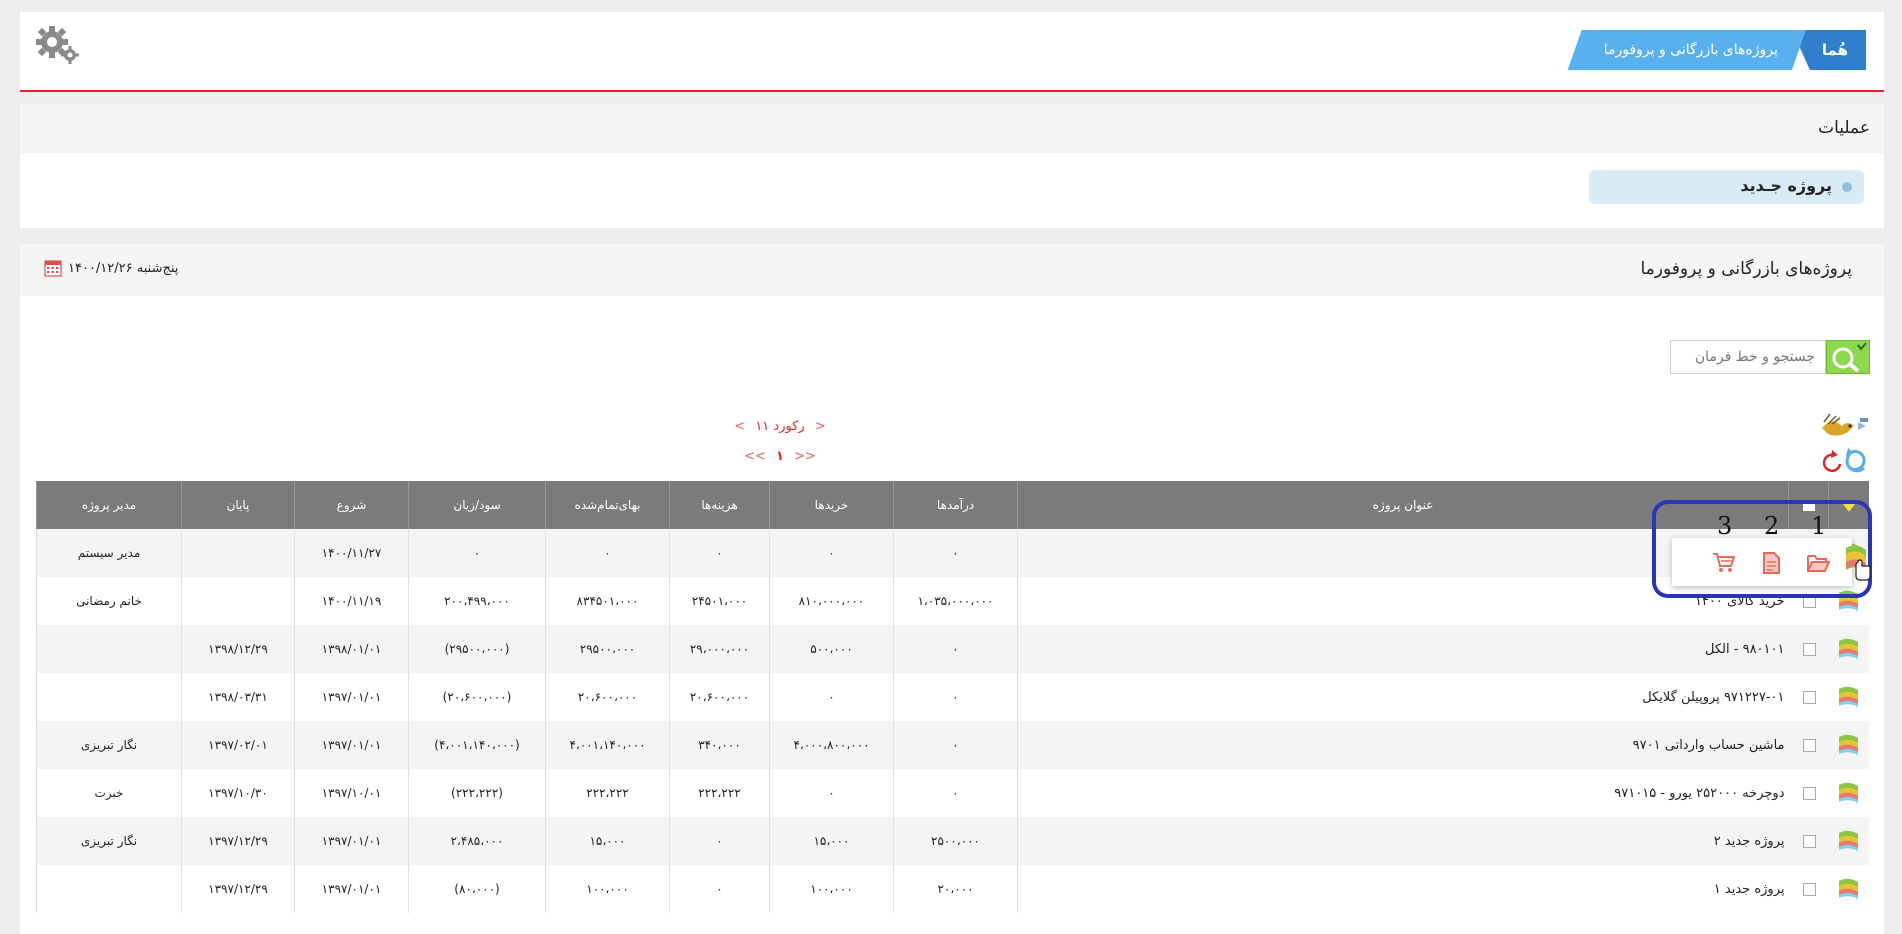 The height and width of the screenshot is (934, 1902). What do you see at coordinates (238, 745) in the screenshot?
I see `cell-end: ۱۳۹۷/۰۲/۰۱` at bounding box center [238, 745].